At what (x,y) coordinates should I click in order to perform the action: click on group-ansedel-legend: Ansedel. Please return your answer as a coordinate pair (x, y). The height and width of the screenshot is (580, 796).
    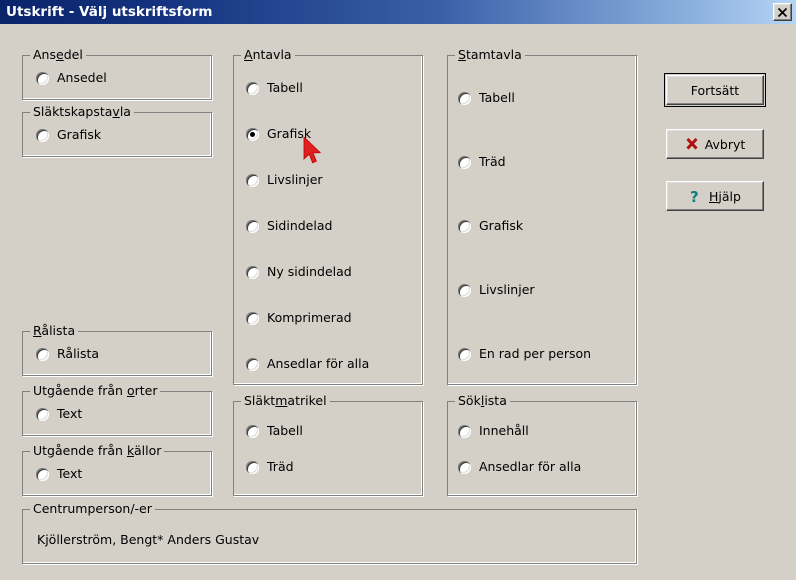
    Looking at the image, I should click on (58, 55).